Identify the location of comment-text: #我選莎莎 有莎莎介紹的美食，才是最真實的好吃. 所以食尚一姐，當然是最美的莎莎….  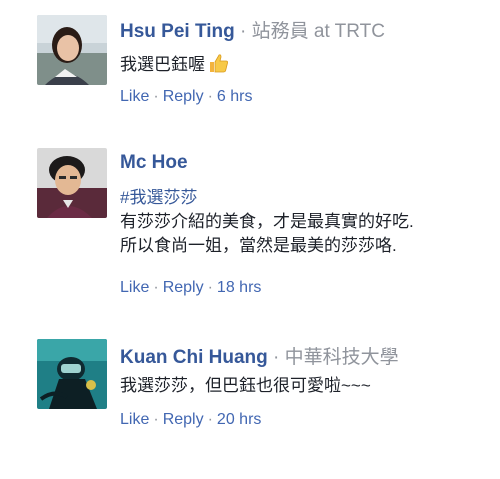
(267, 222).